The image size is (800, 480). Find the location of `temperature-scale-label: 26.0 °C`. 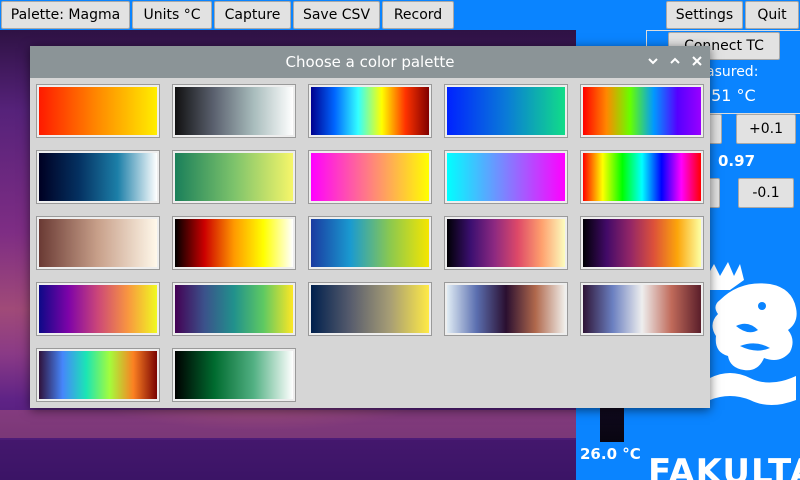

temperature-scale-label: 26.0 °C is located at coordinates (610, 454).